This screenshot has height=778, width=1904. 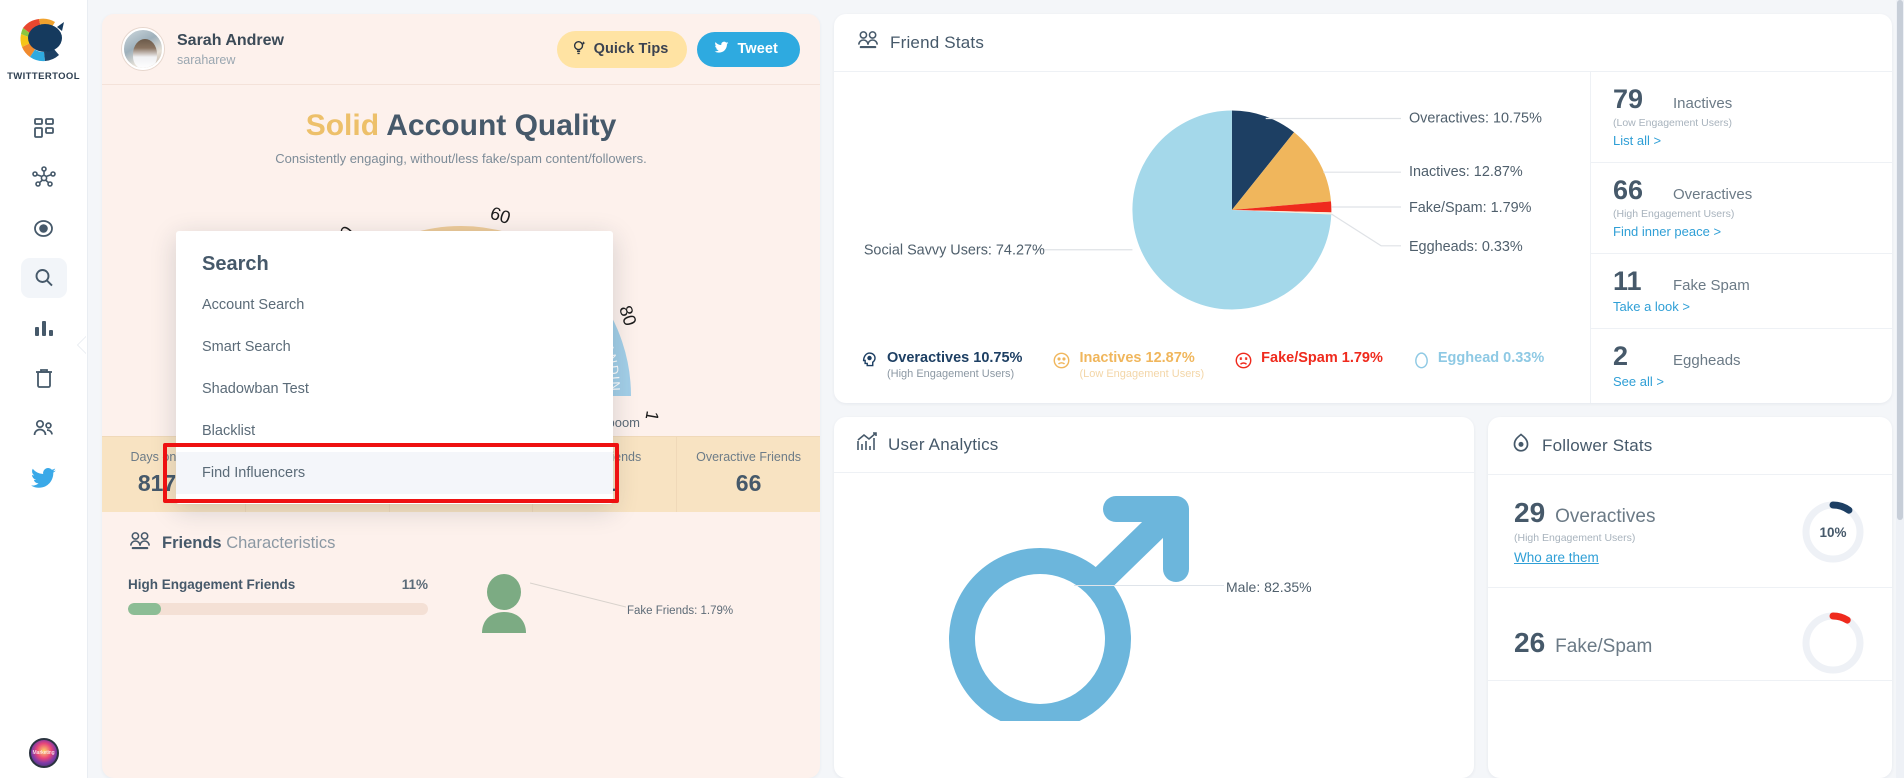 I want to click on search-menu-item-find-influencers-wrap: Find Influencers, so click(x=391, y=473).